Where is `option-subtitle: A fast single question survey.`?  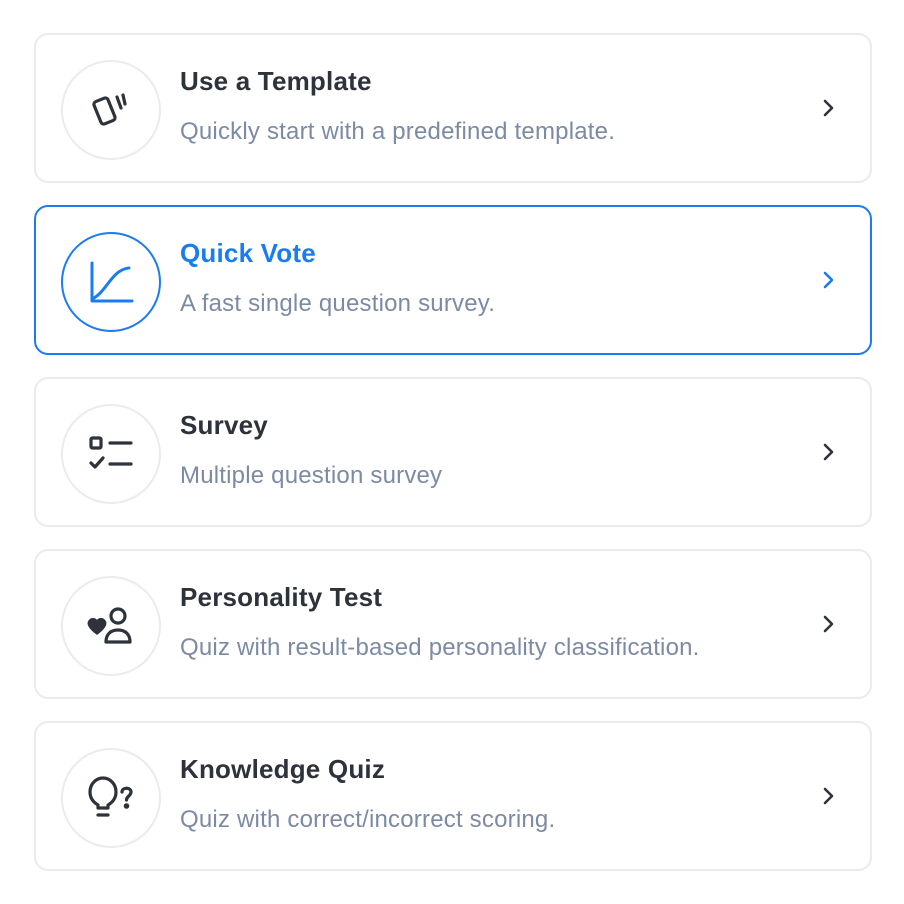 option-subtitle: A fast single question survey. is located at coordinates (338, 303).